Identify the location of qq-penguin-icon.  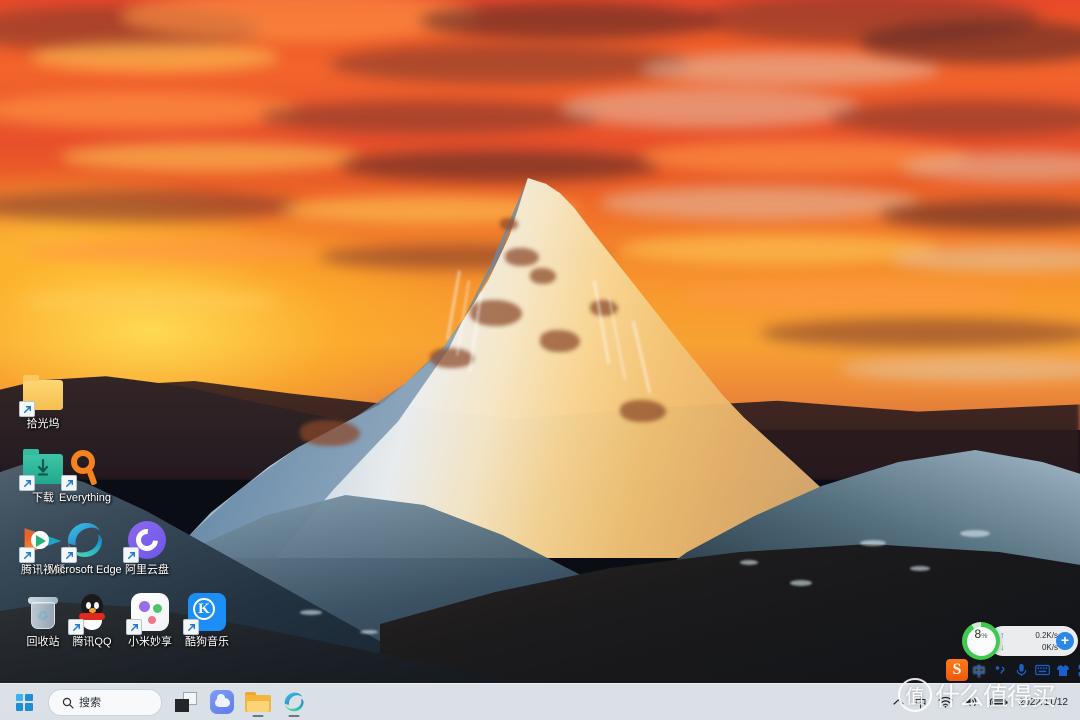
(91, 612).